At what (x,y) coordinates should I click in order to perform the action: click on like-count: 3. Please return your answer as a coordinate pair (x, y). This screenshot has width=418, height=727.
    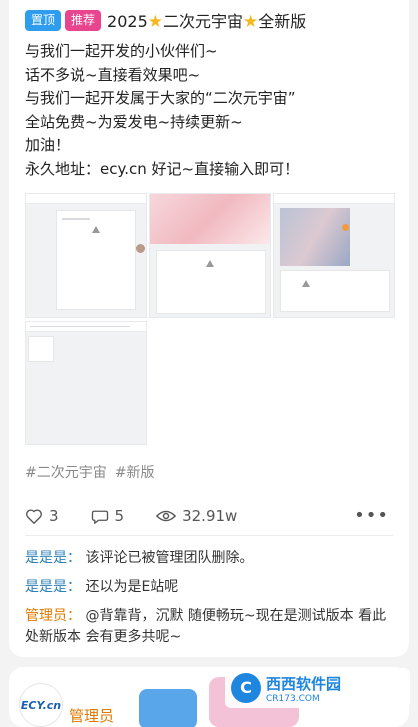
    Looking at the image, I should click on (54, 516).